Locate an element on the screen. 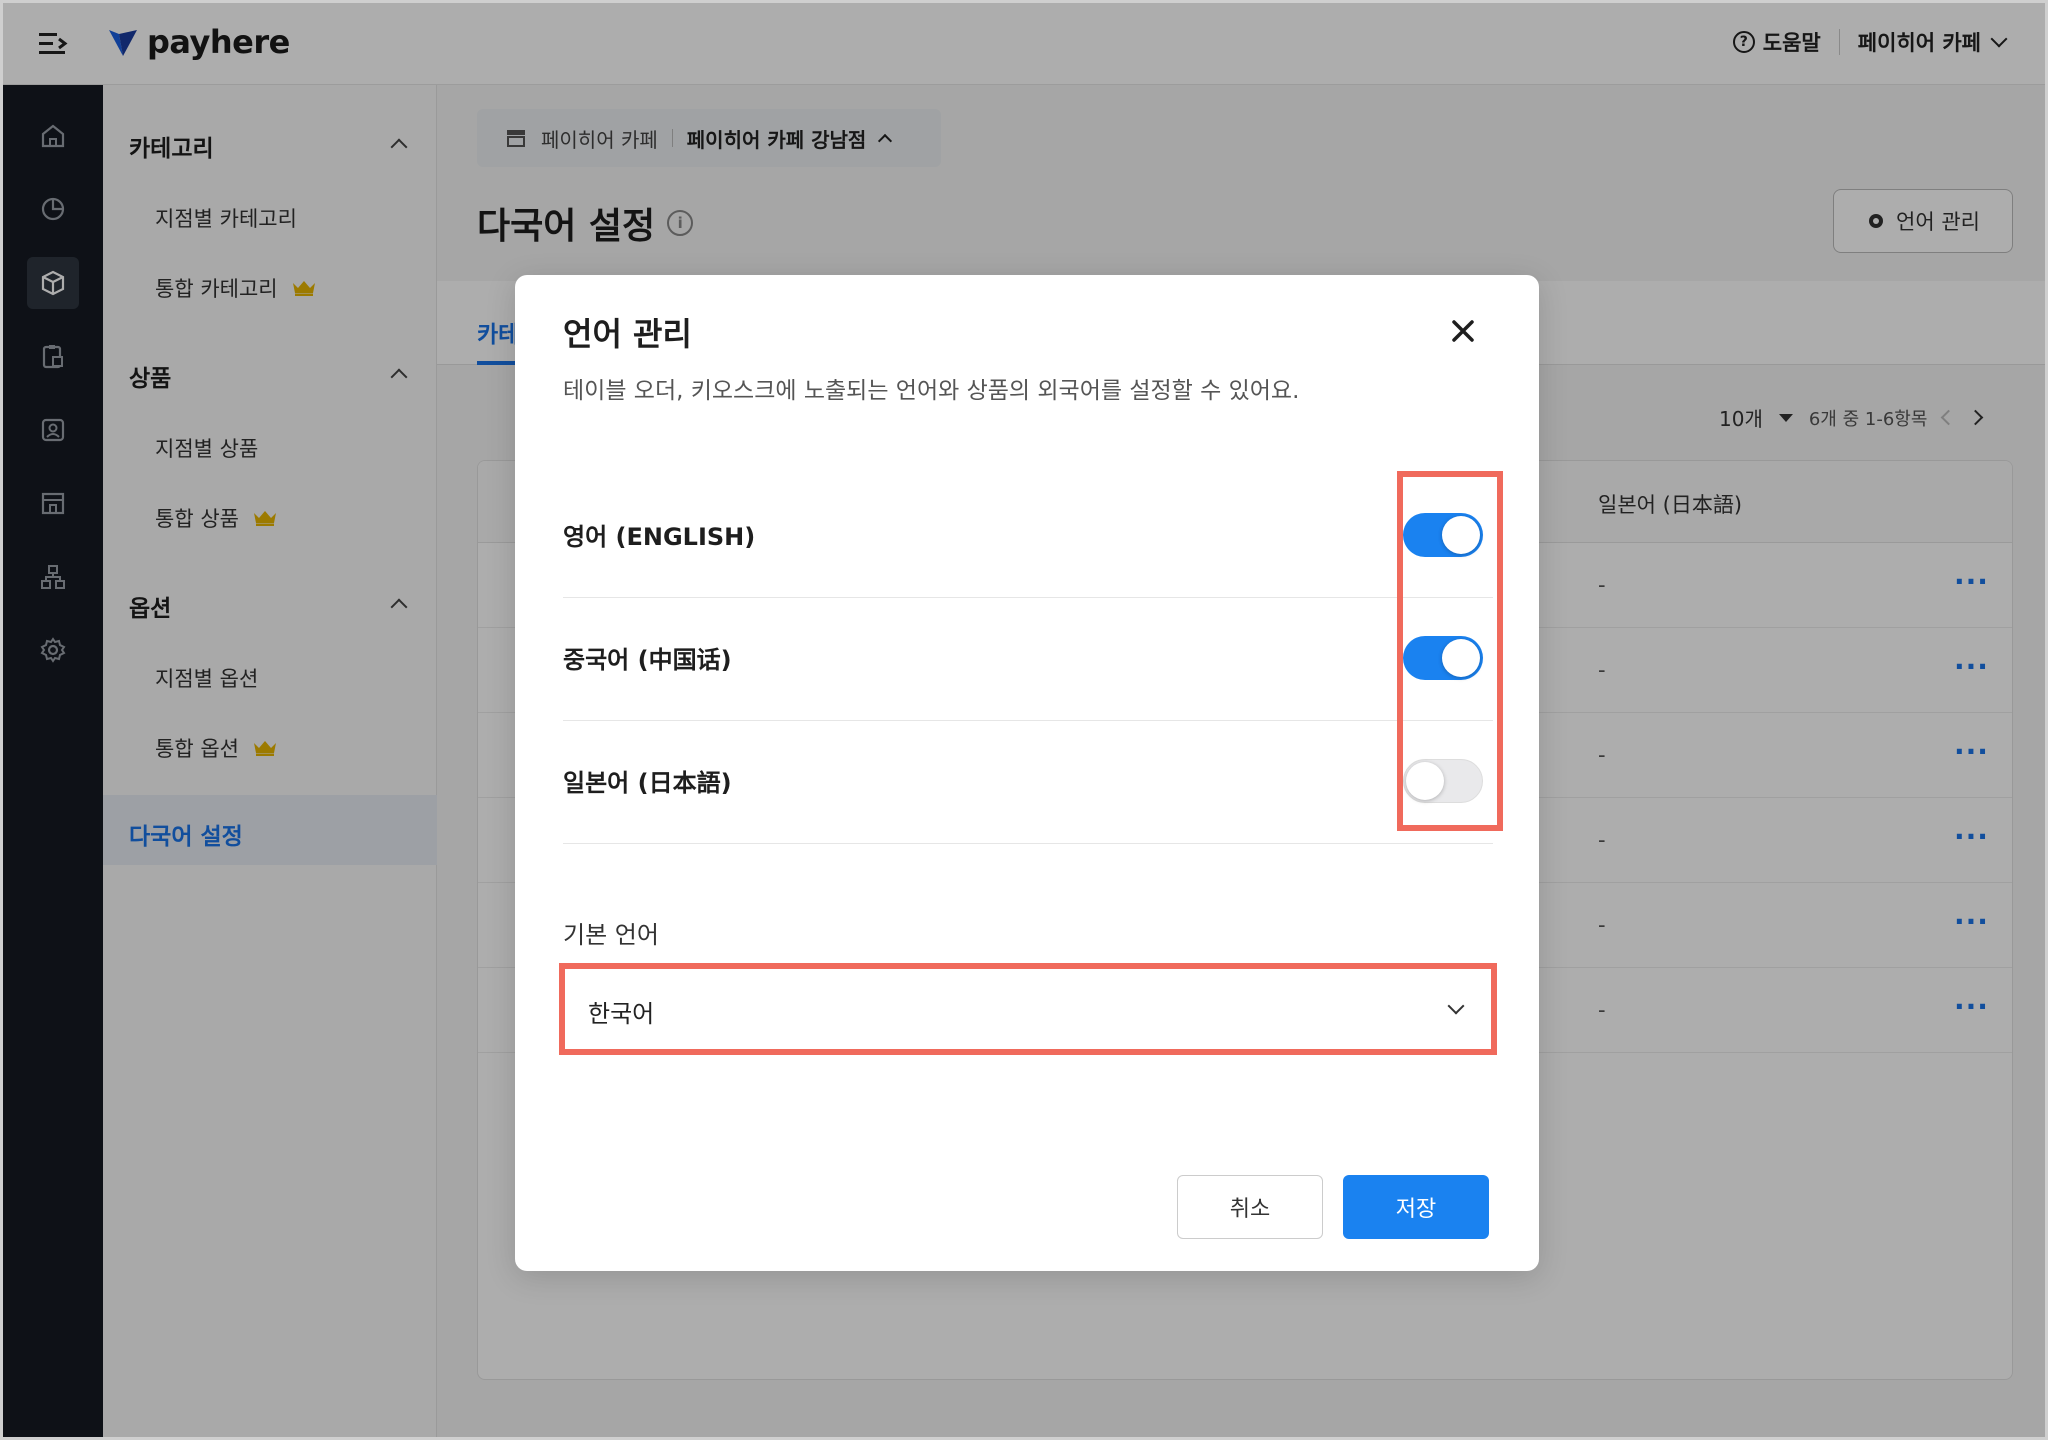 The height and width of the screenshot is (1440, 2048). highlight-box-toggles is located at coordinates (1450, 651).